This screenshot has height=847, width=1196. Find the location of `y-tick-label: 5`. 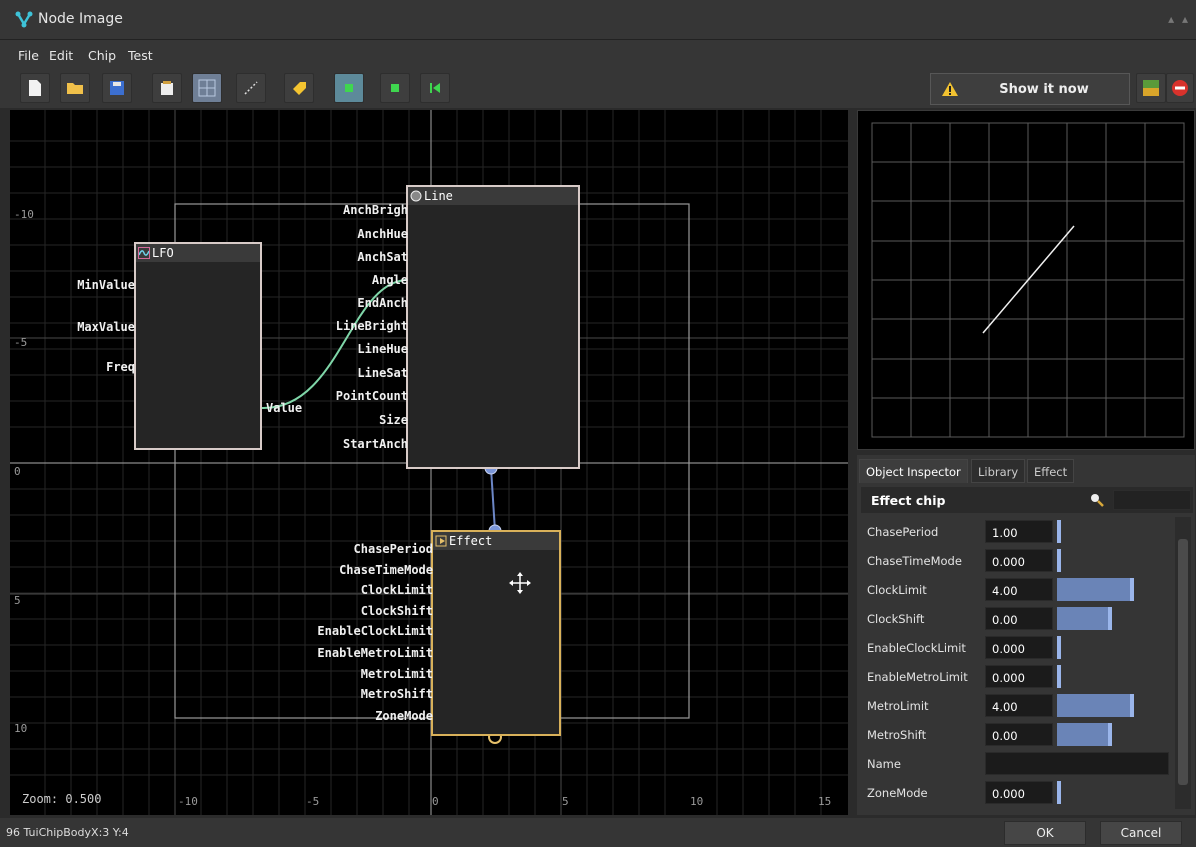

y-tick-label: 5 is located at coordinates (17, 600).